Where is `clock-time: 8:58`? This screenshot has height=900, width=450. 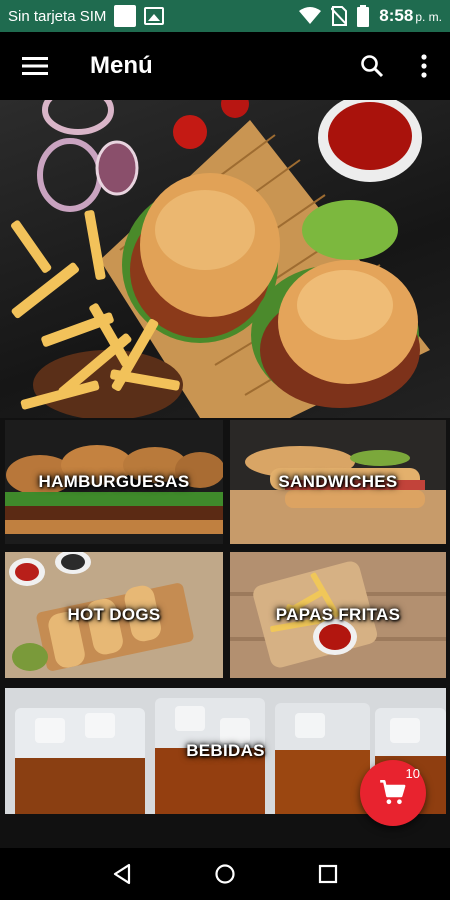
clock-time: 8:58 is located at coordinates (396, 15).